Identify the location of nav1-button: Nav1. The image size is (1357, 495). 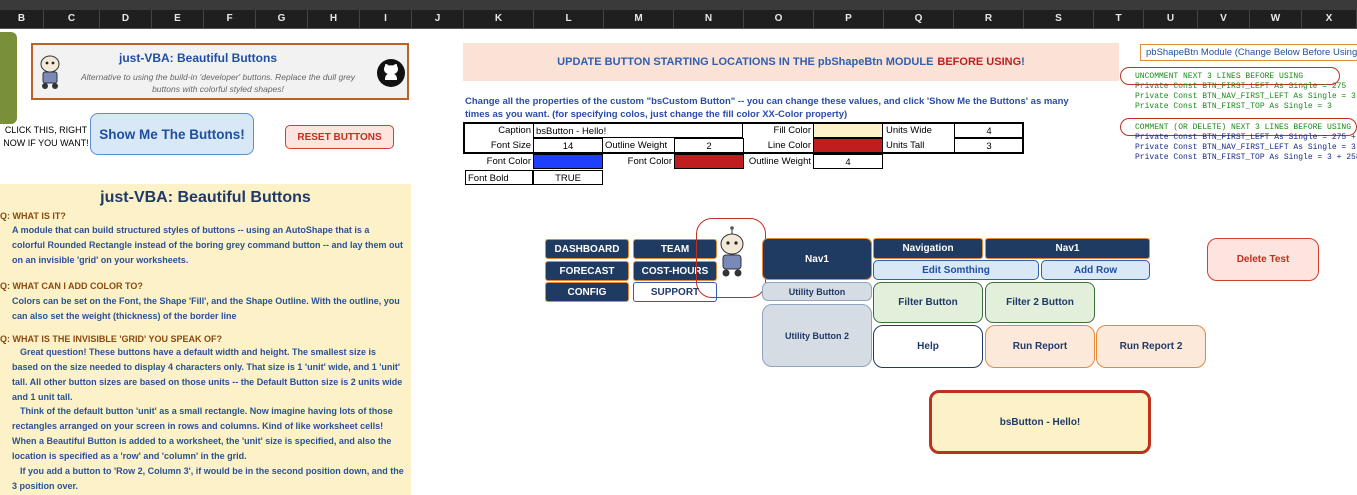
(817, 259).